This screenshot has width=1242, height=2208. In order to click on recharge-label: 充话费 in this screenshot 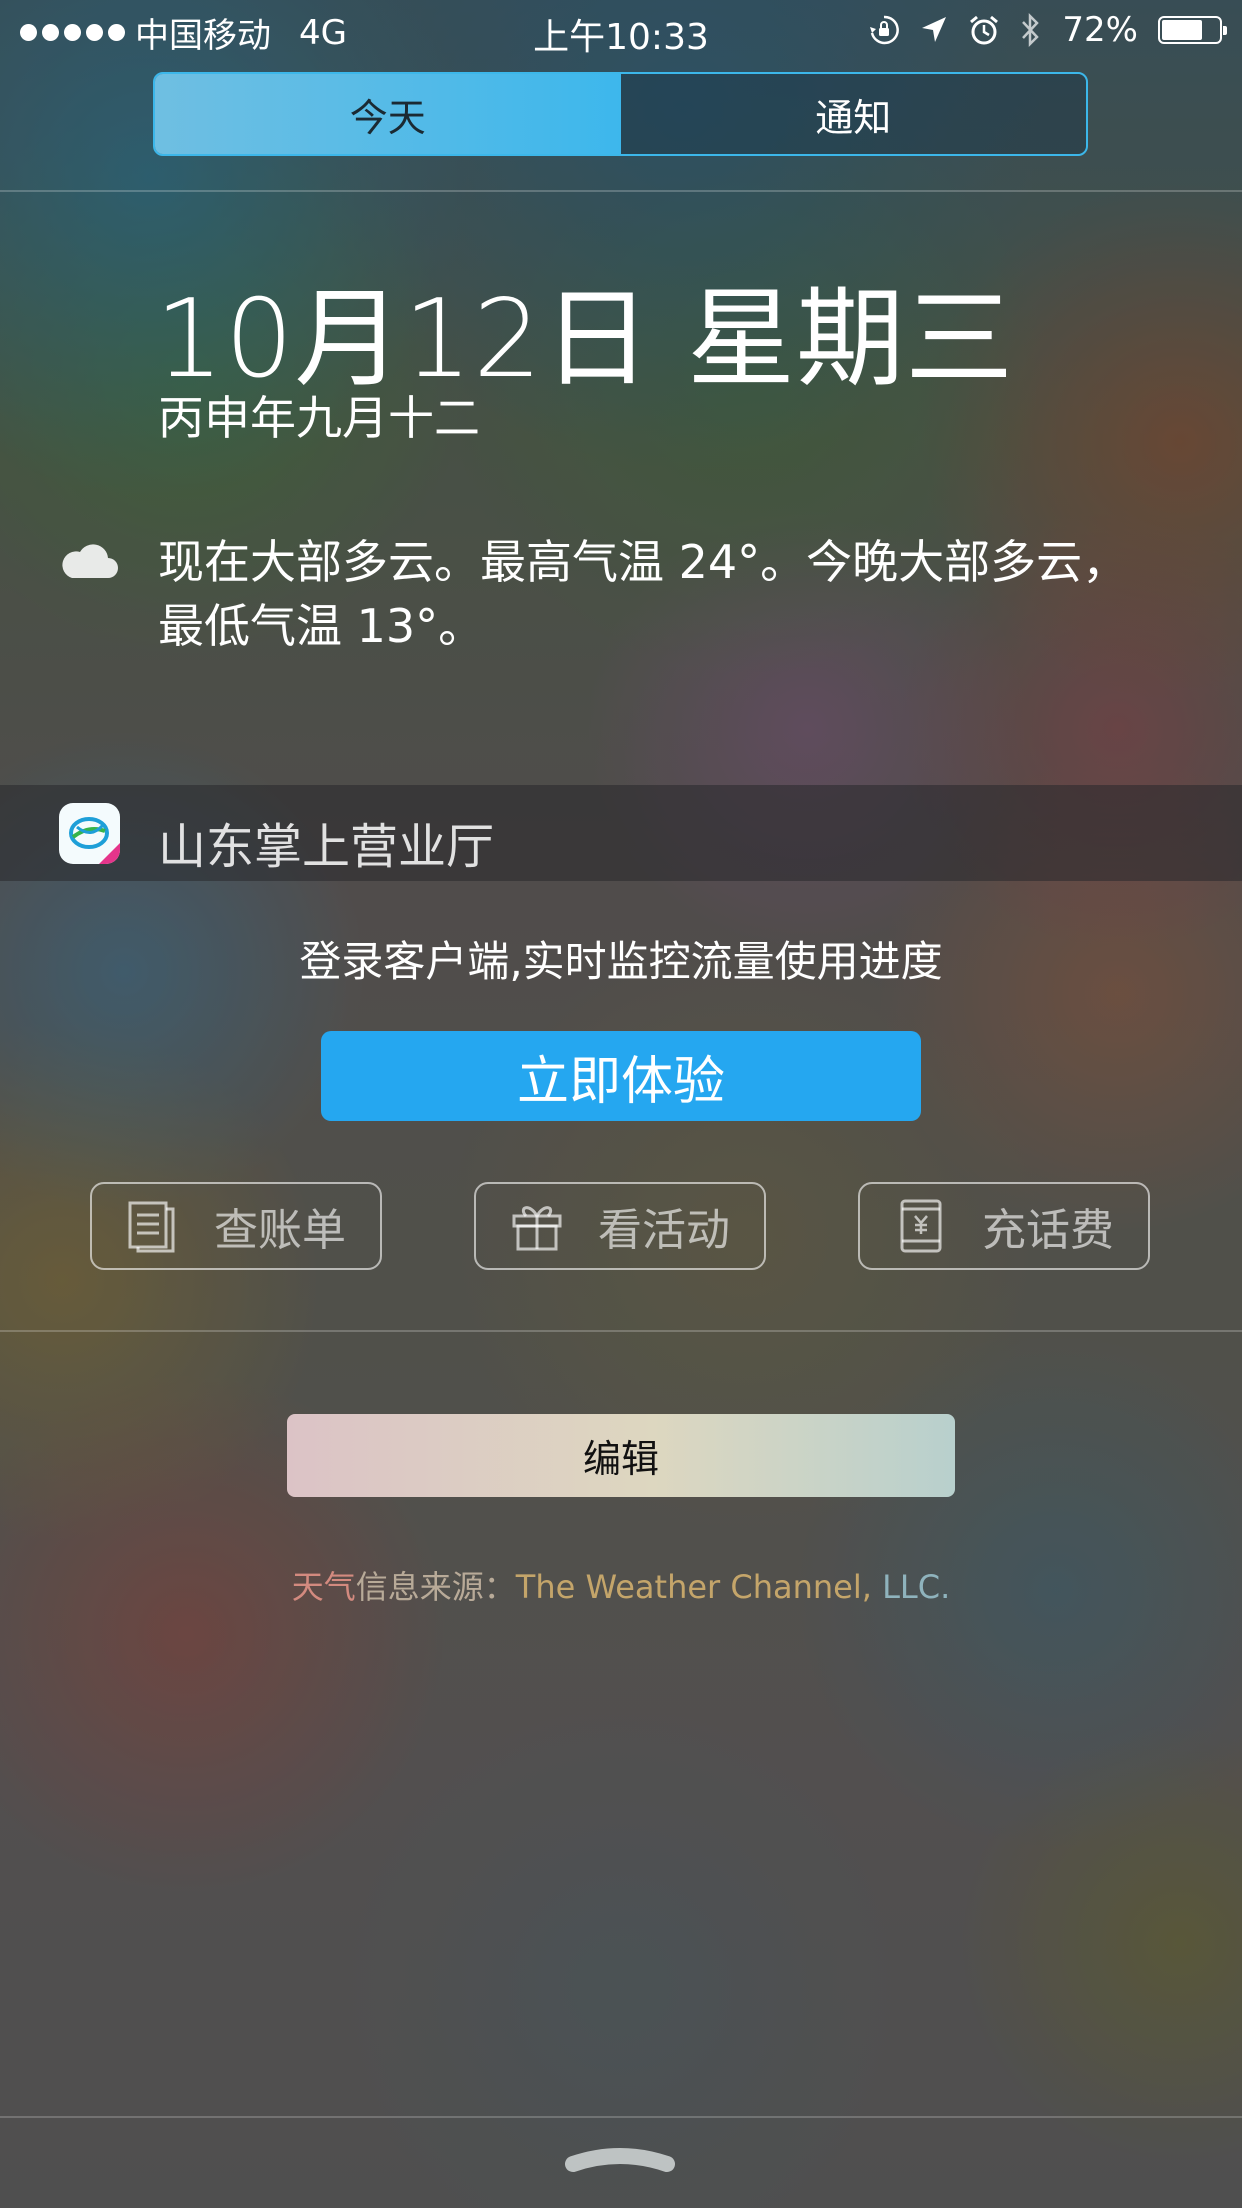, I will do `click(1048, 1230)`.